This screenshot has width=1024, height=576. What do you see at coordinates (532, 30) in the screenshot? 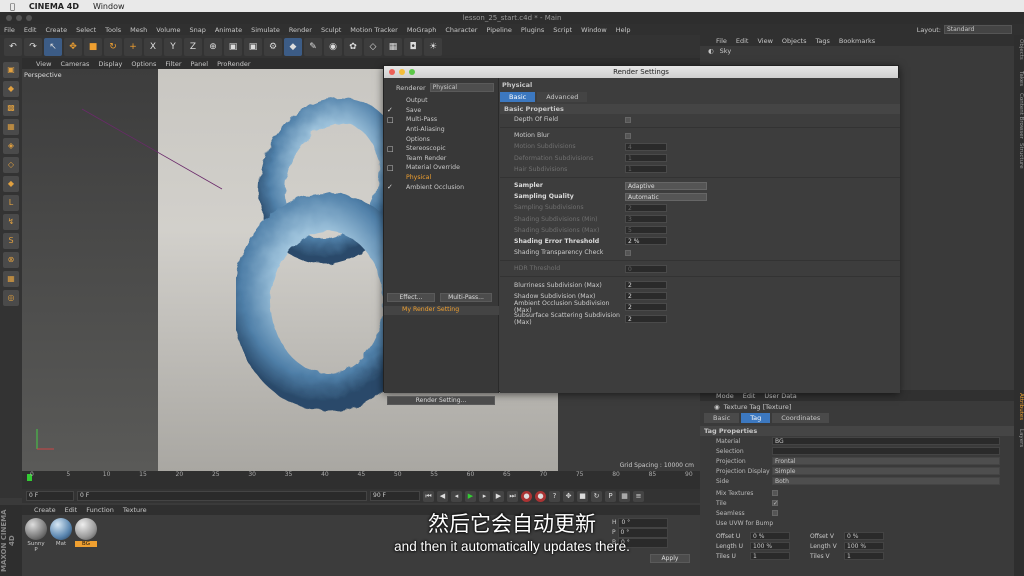
I see `menu-plugins: Plugins` at bounding box center [532, 30].